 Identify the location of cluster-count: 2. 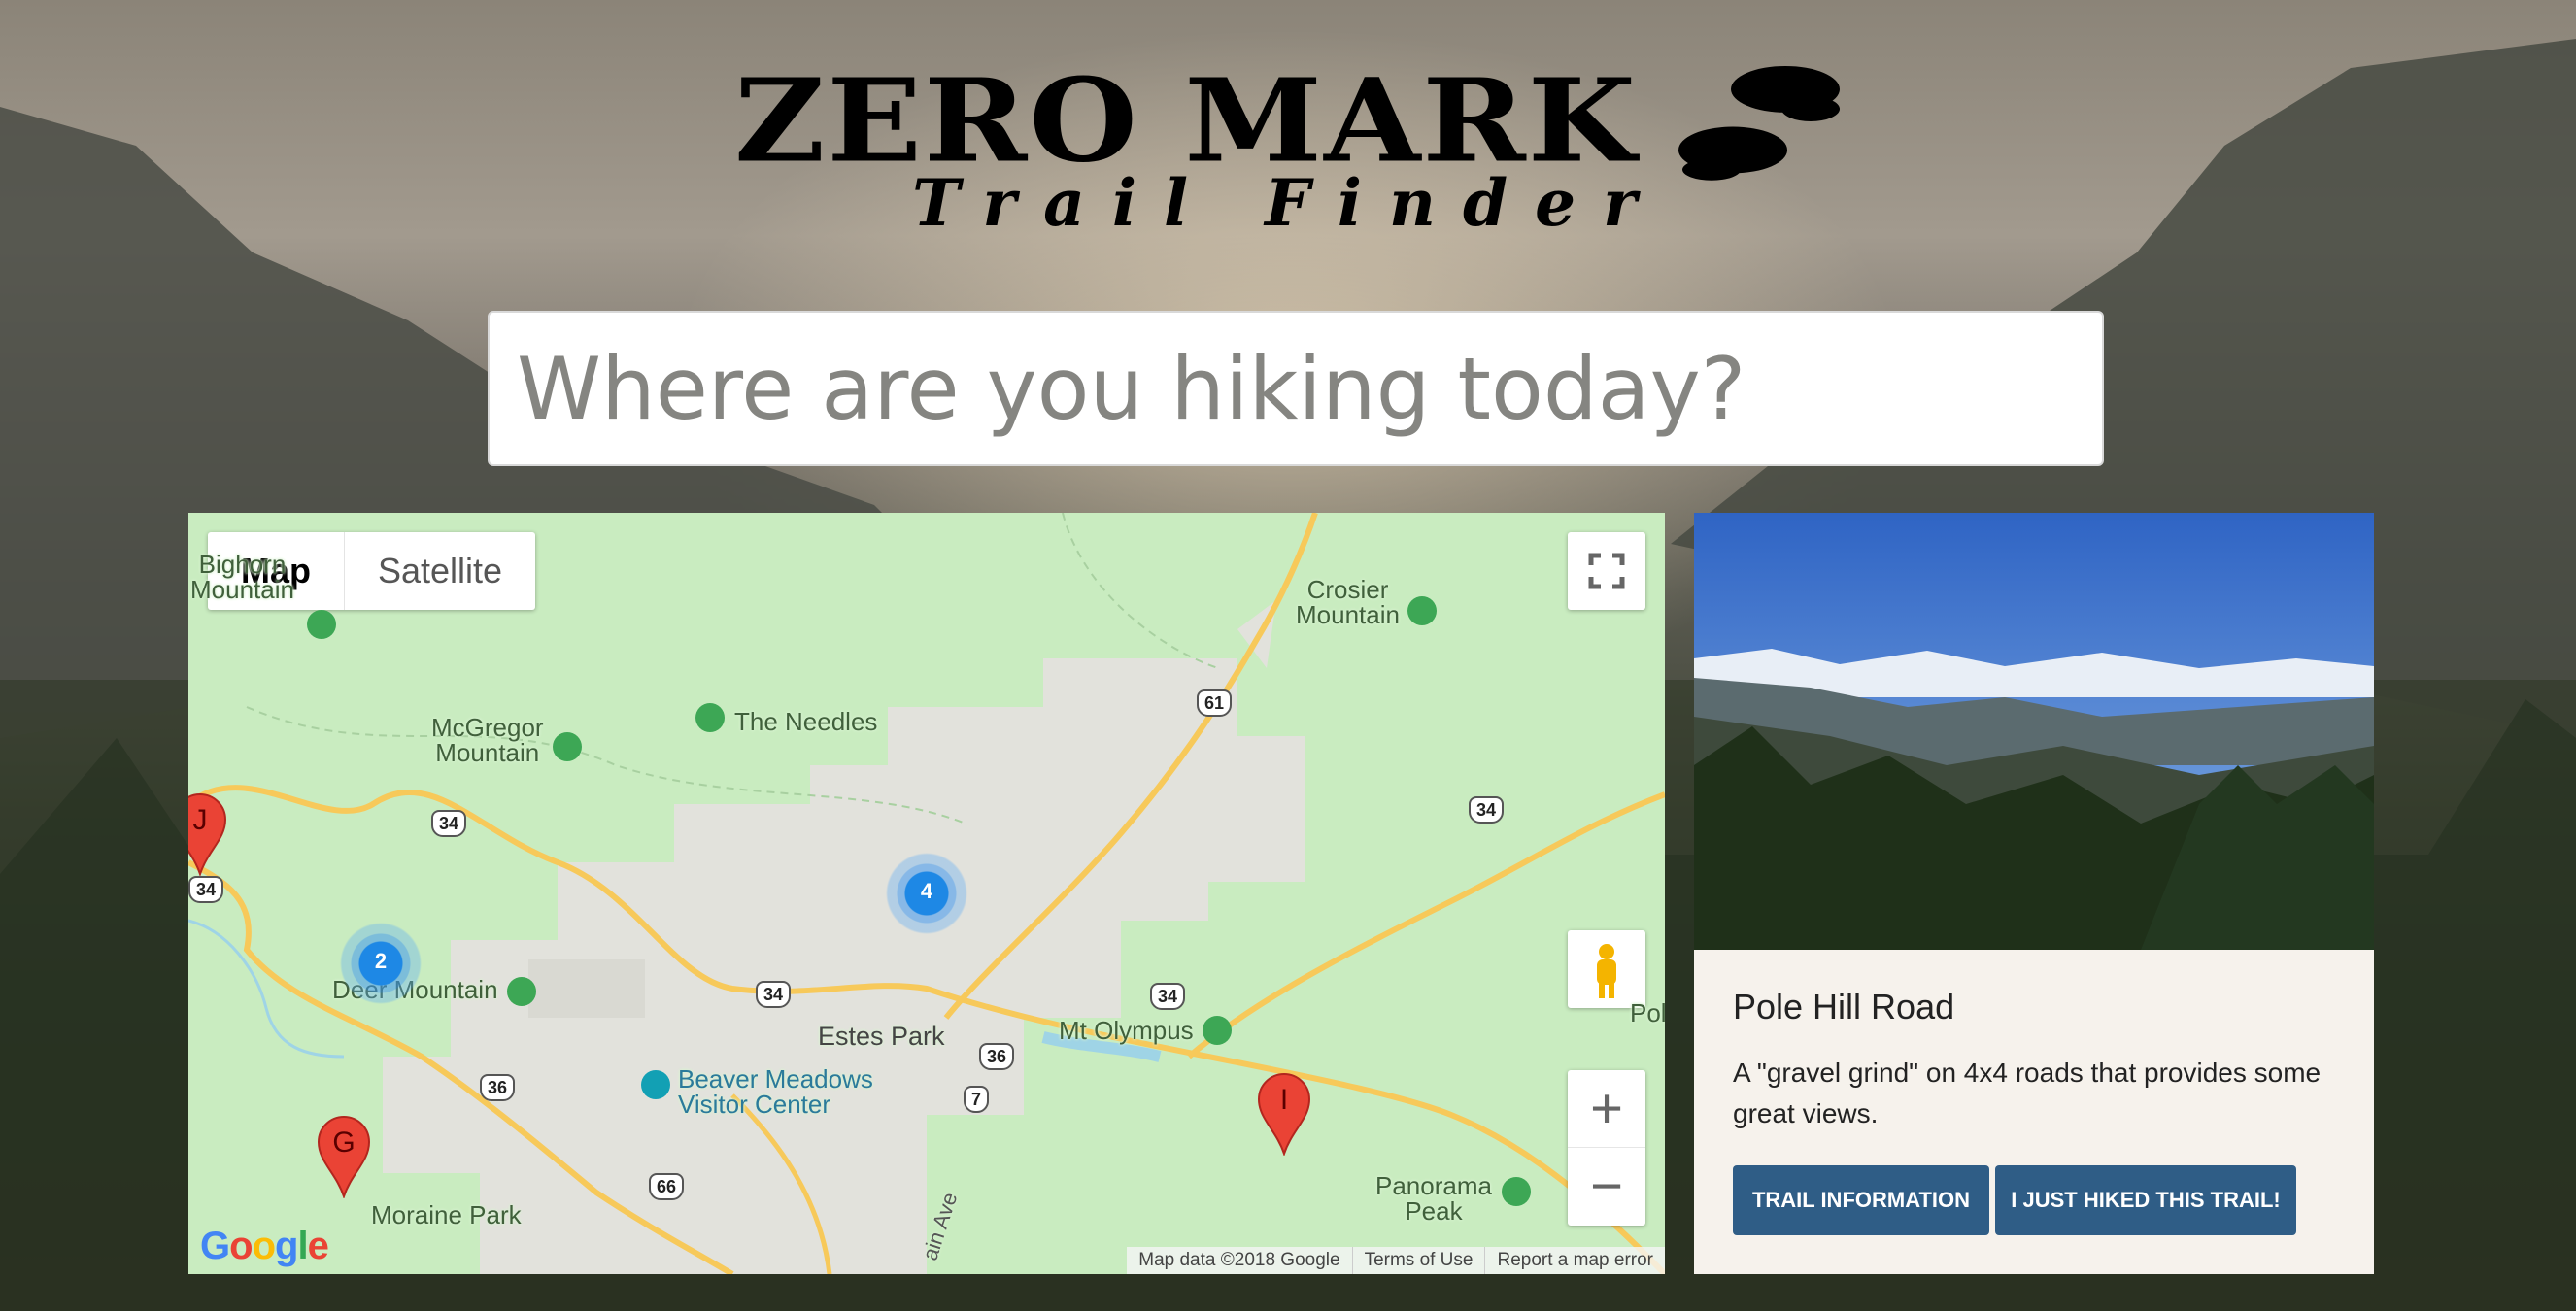
(381, 961).